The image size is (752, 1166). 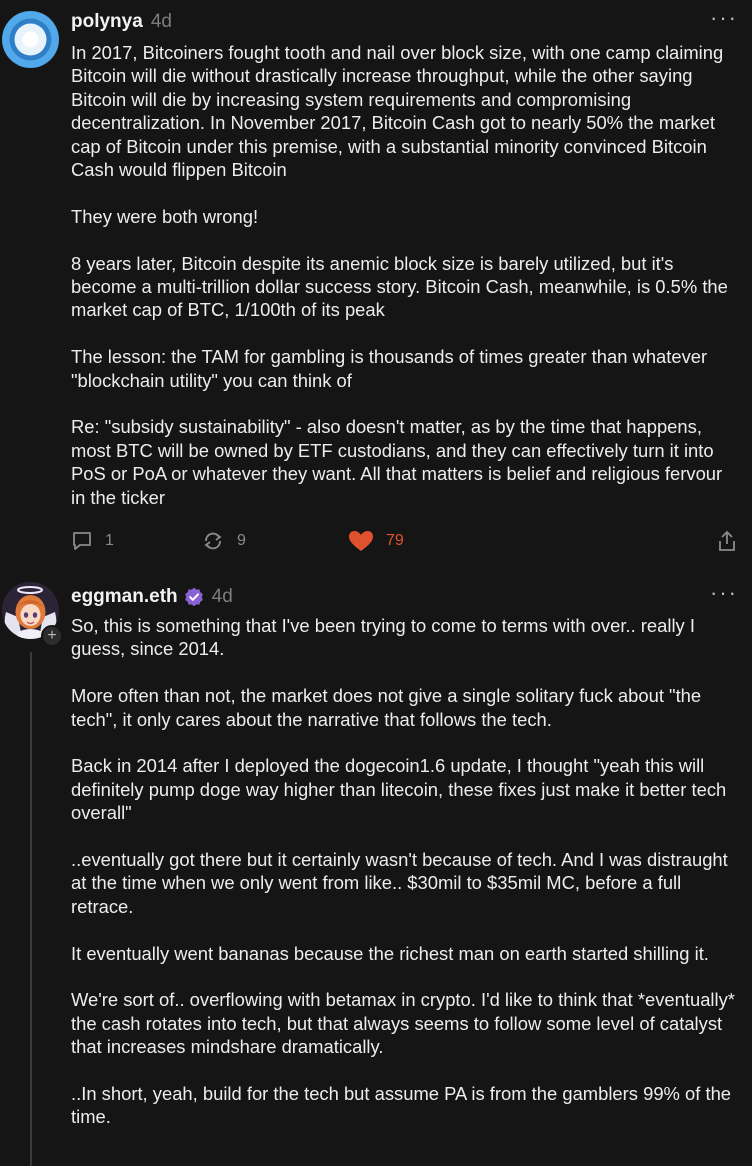 I want to click on recast-button: 9, so click(x=223, y=541).